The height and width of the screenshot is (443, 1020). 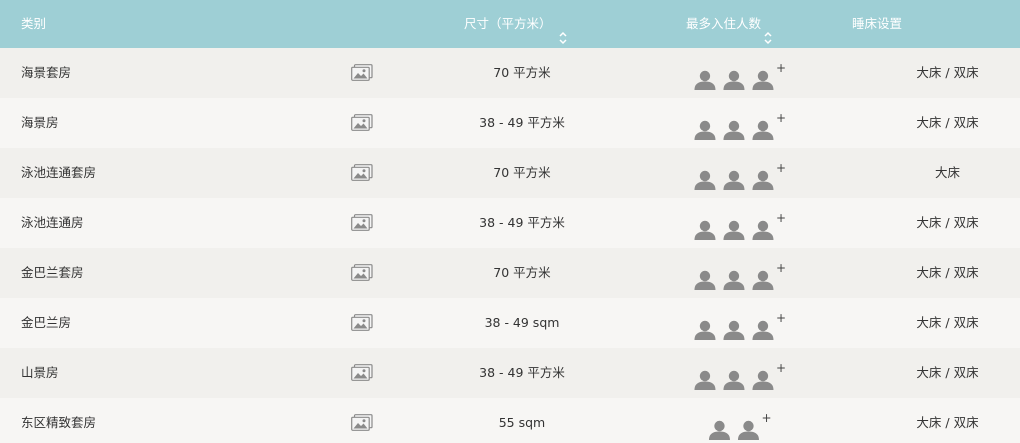 I want to click on header-category-label: 类别, so click(x=34, y=23).